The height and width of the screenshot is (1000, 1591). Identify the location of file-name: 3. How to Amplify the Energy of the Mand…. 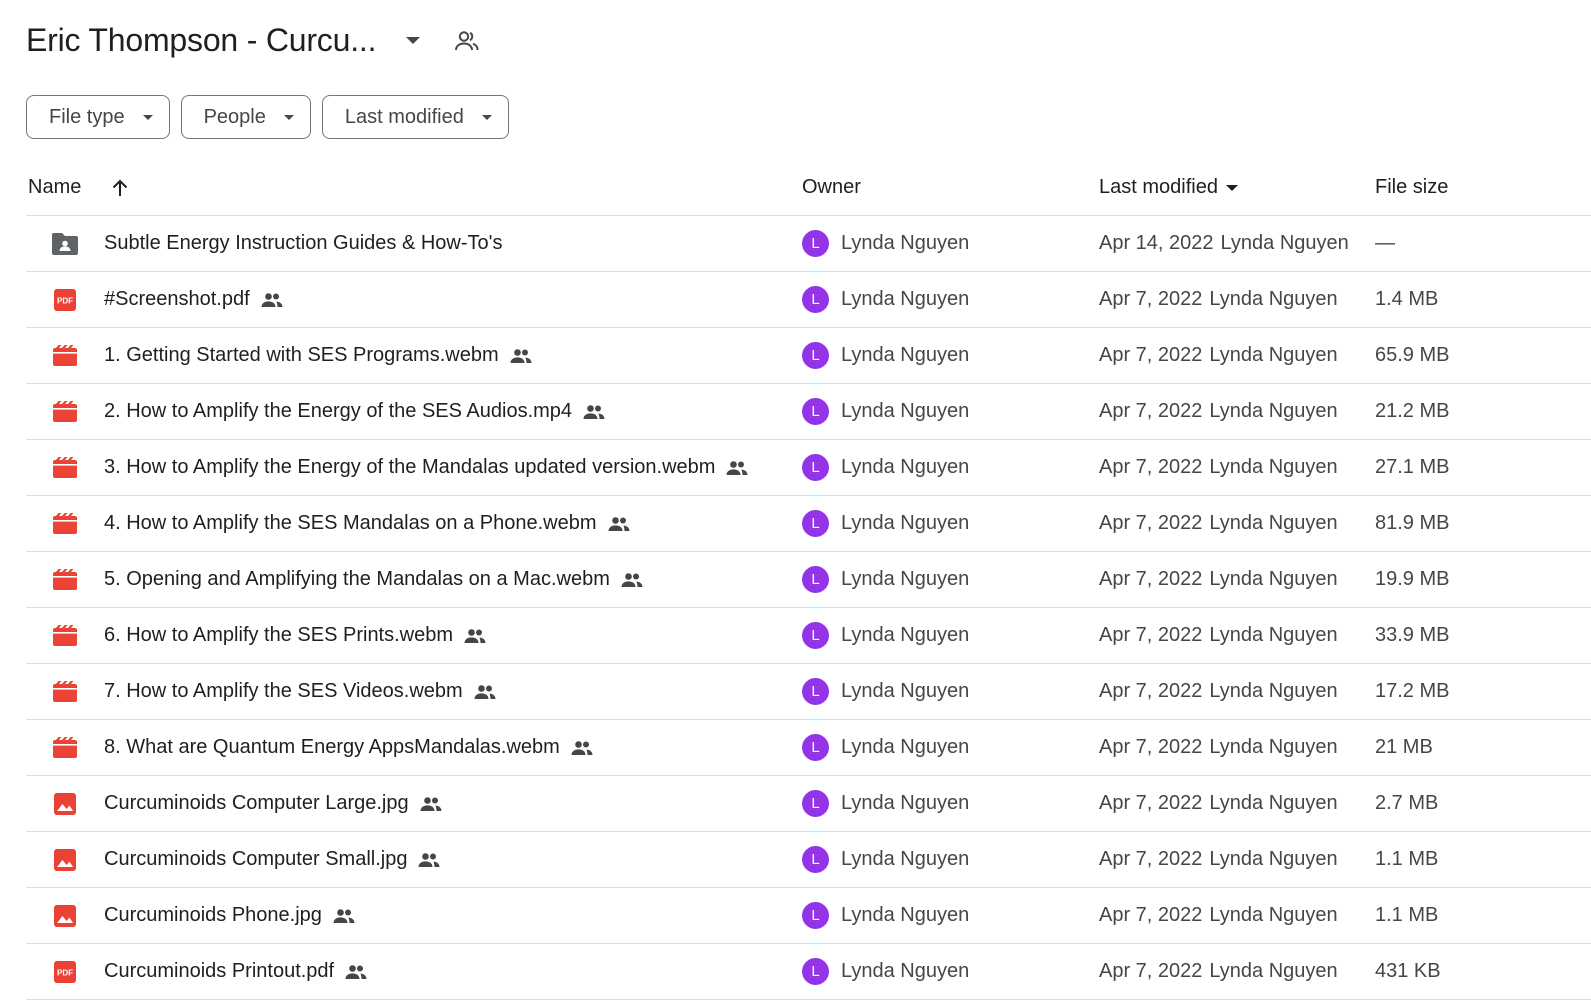
(409, 467).